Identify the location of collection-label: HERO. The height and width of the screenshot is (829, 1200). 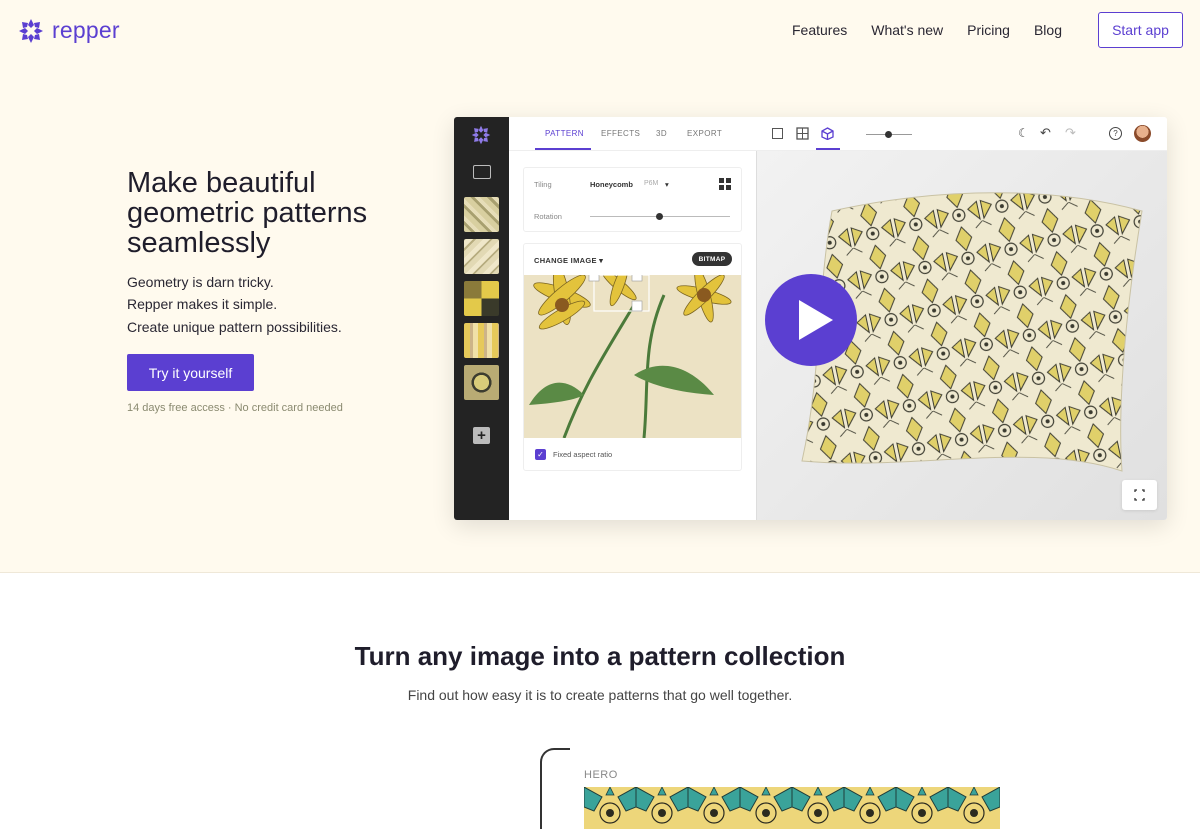
(601, 775).